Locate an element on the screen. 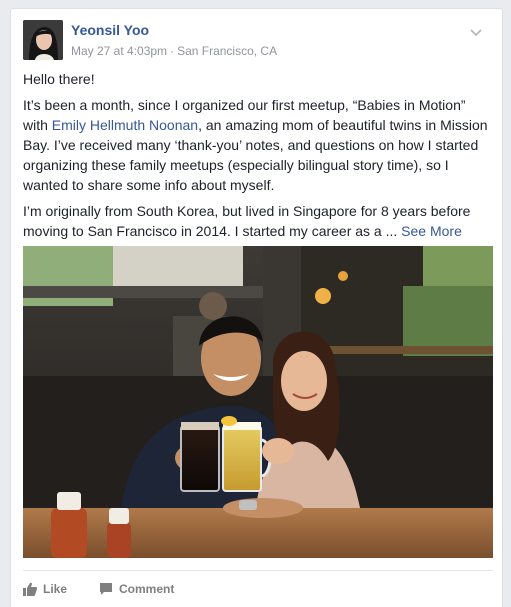  like-label: Like is located at coordinates (55, 589).